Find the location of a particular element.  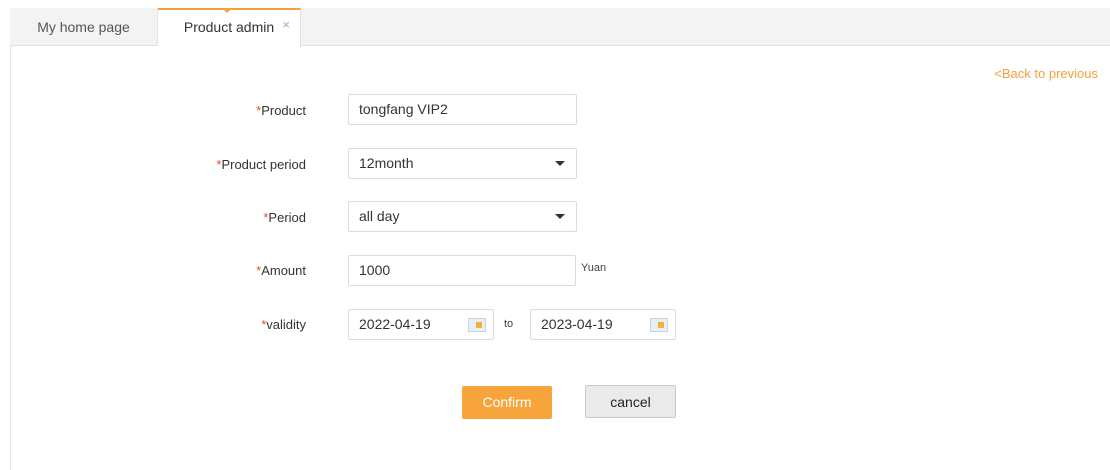

tab-label: My home page is located at coordinates (83, 27).